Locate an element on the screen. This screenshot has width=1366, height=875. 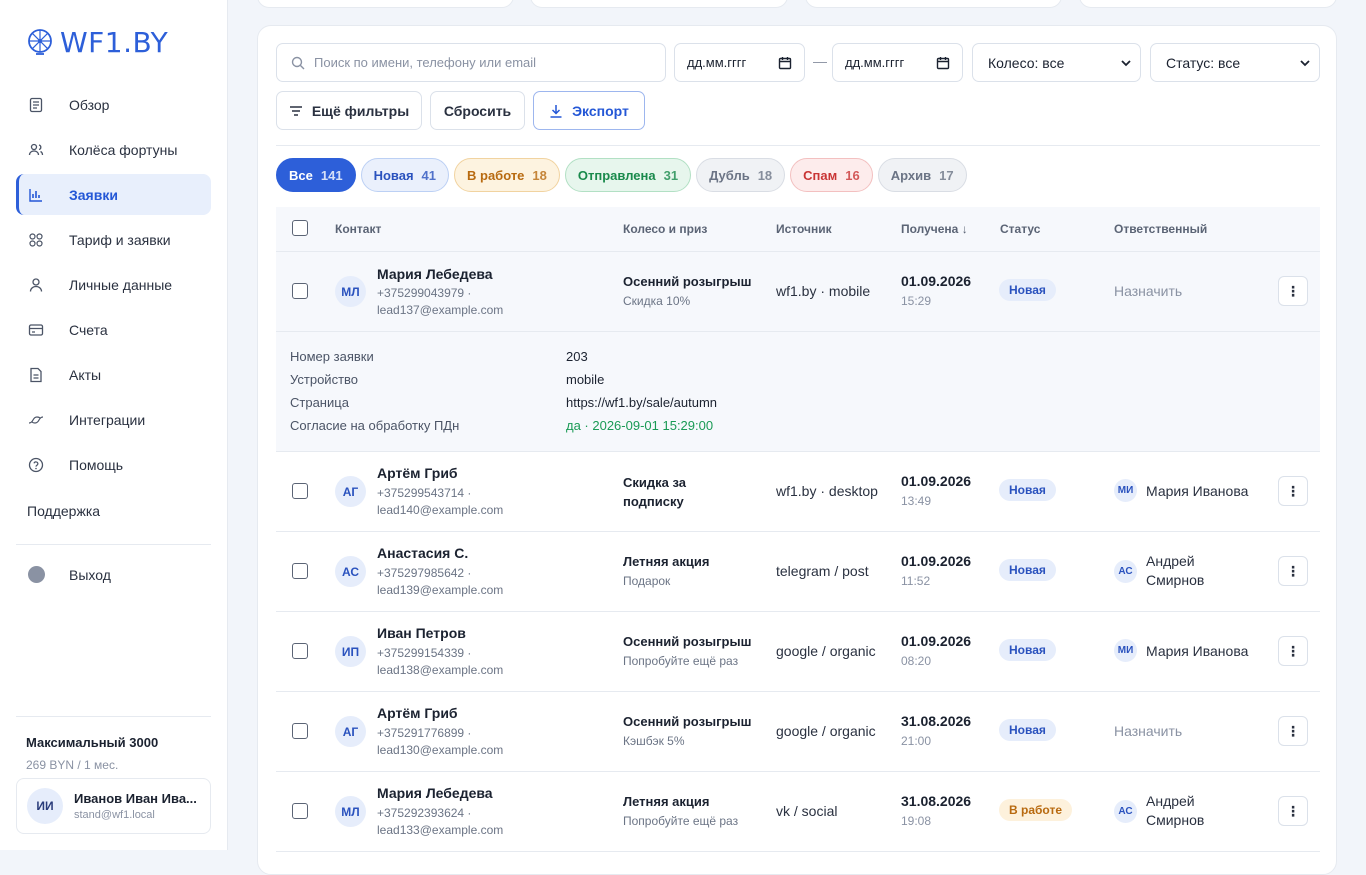
tab-all: Все 141 is located at coordinates (316, 175).